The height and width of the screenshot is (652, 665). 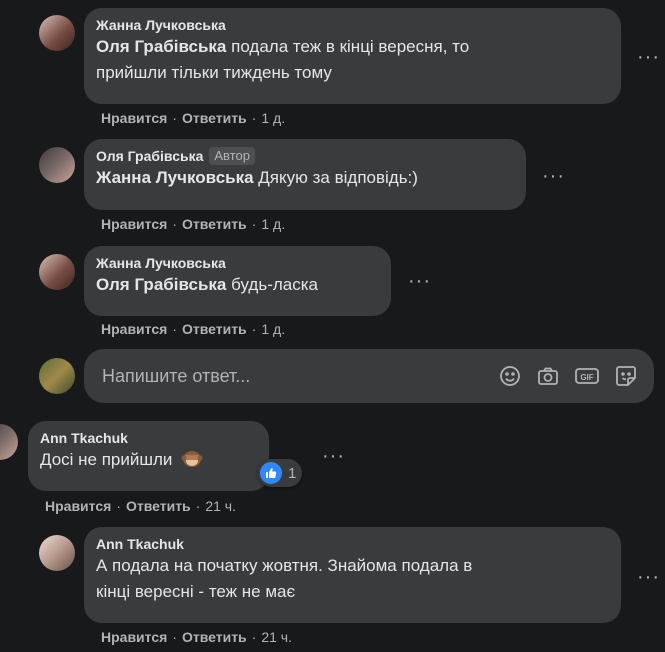 I want to click on camera-icon, so click(x=548, y=376).